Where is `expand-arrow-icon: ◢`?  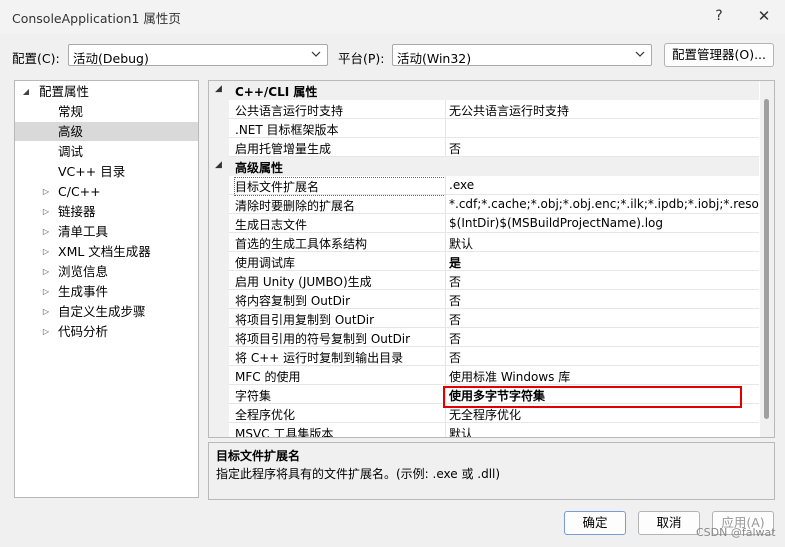
expand-arrow-icon: ◢ is located at coordinates (26, 91).